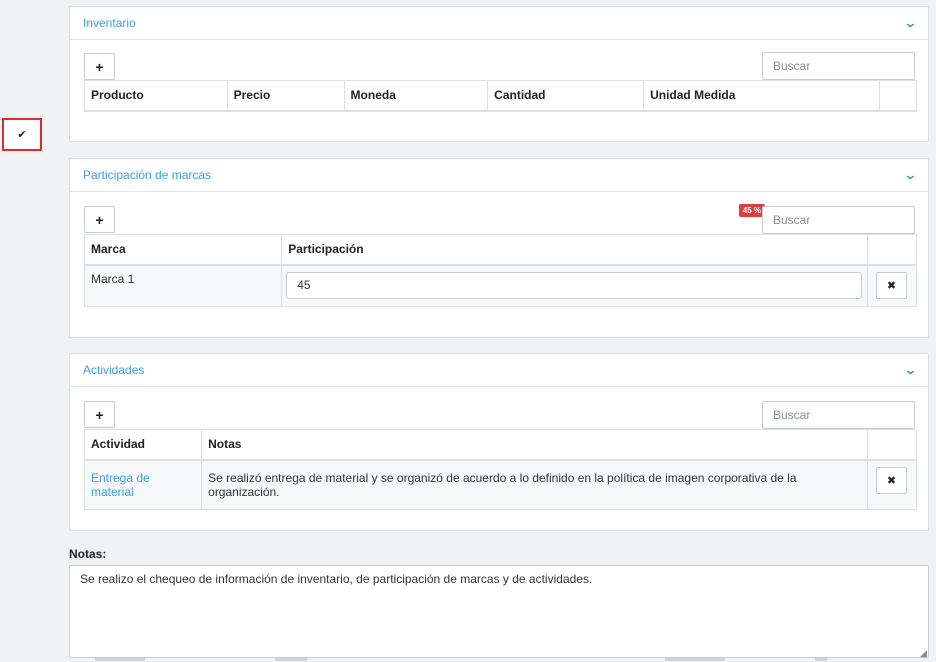  Describe the element at coordinates (566, 96) in the screenshot. I see `column-header: Cantidad` at that location.